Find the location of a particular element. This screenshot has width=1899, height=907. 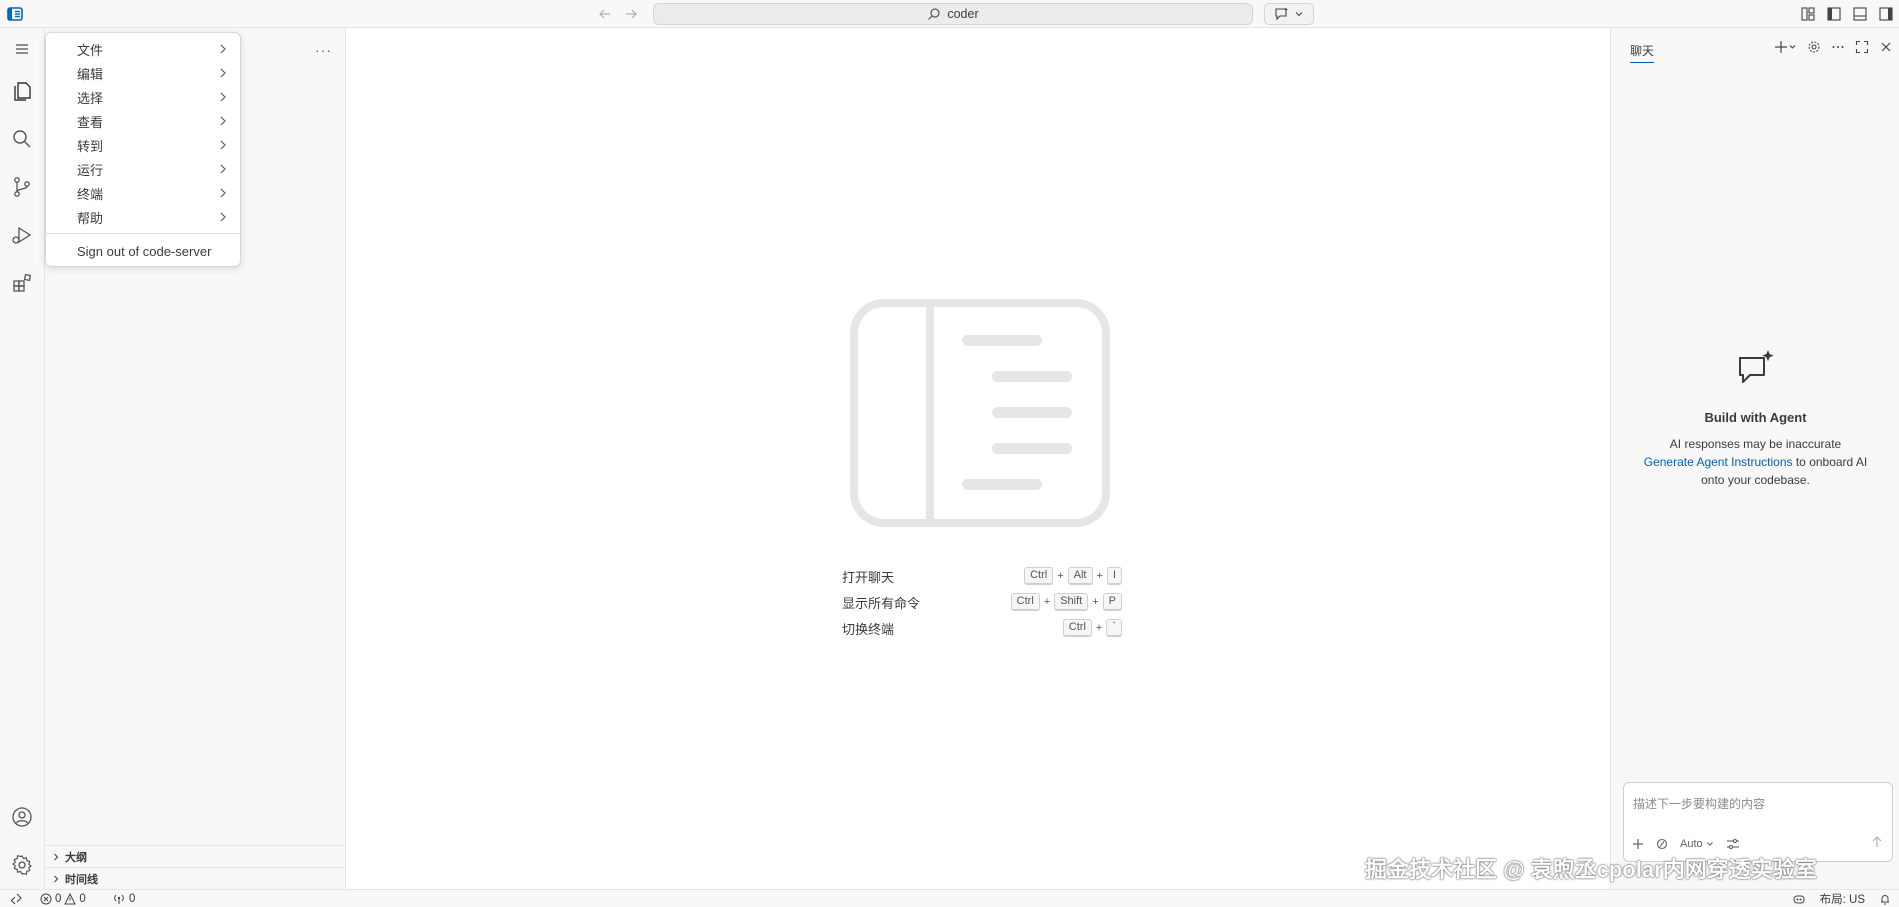

shortcut-open-chat: 打开聊天 Ctrl + Alt + I is located at coordinates (982, 576).